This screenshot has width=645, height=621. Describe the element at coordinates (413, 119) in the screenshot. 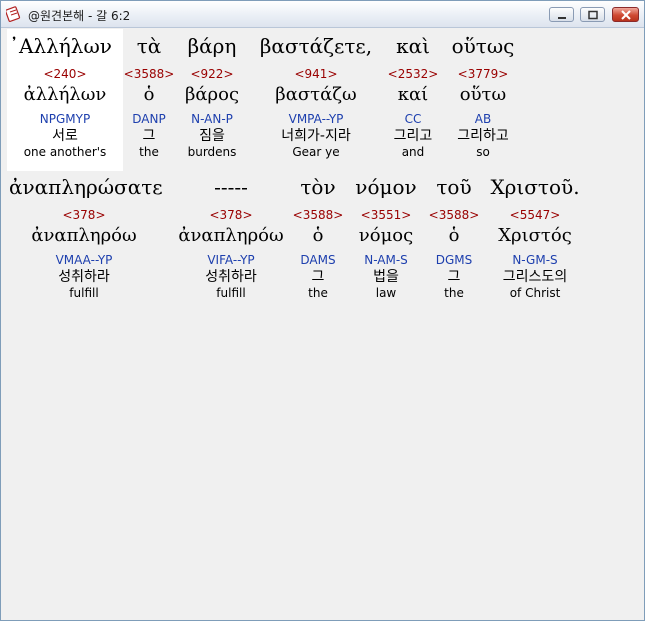

I see `parsing-code: CC` at that location.